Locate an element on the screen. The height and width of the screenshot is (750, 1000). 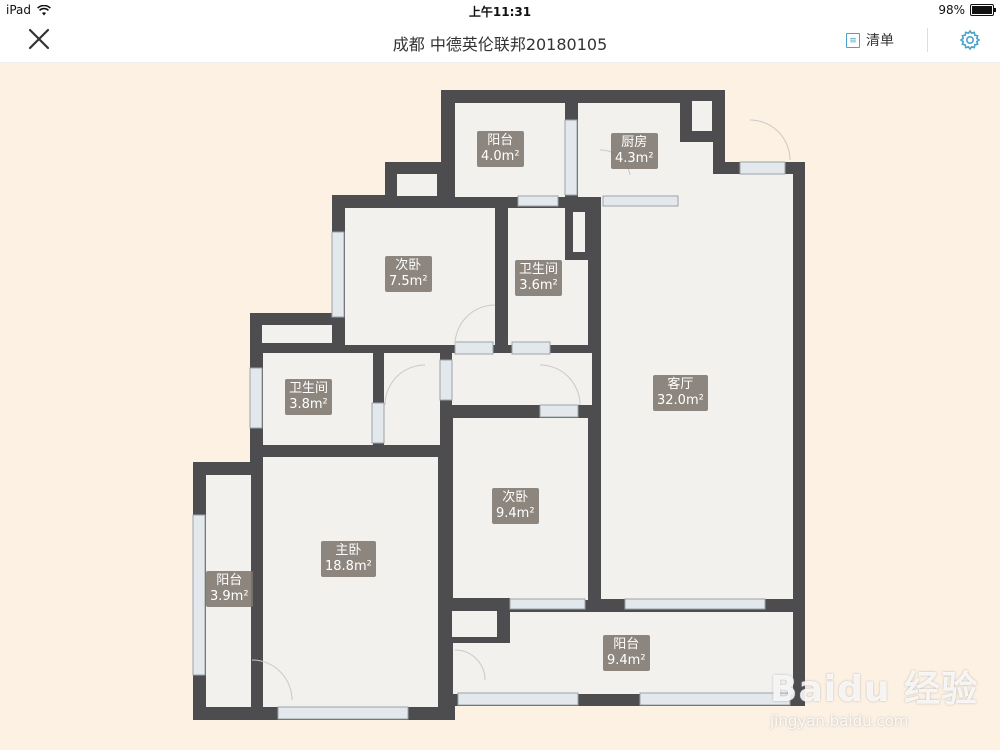
room-name: 客厅 is located at coordinates (680, 384).